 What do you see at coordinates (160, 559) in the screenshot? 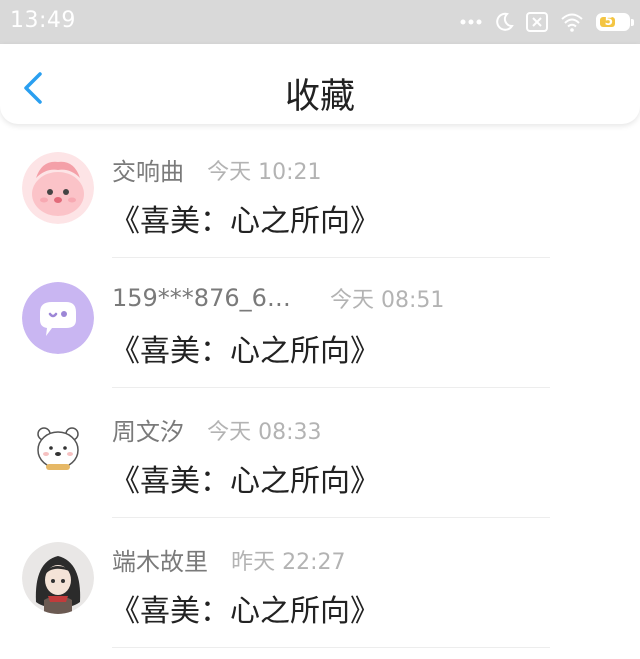
I see `user-name: 端木故里` at bounding box center [160, 559].